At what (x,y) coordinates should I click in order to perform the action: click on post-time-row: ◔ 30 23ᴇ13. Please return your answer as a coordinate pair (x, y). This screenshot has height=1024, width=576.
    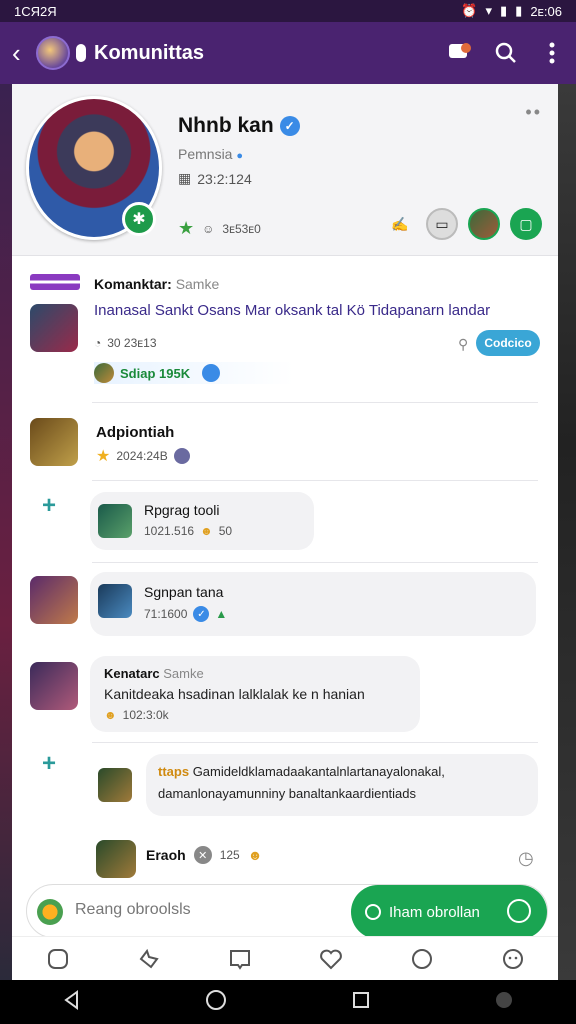
    Looking at the image, I should click on (125, 343).